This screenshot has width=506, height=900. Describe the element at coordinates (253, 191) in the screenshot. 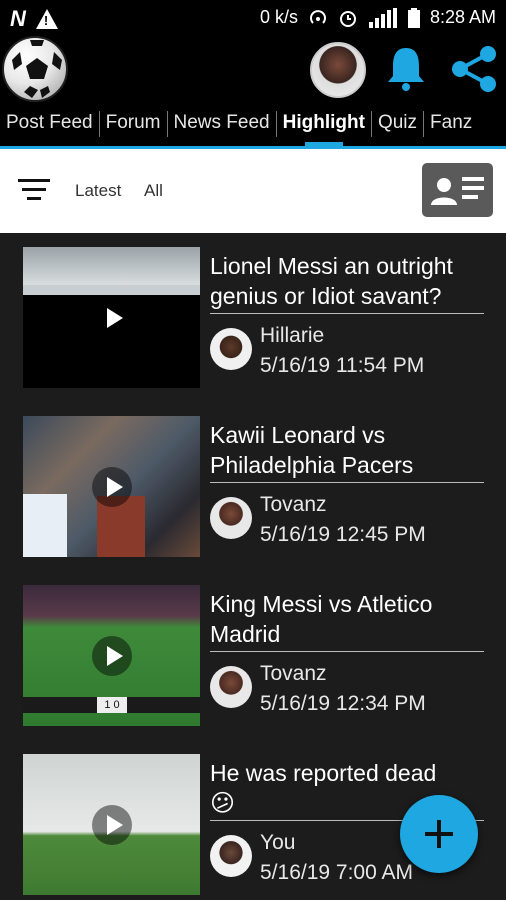

I see `filter-bar: Latest All` at that location.